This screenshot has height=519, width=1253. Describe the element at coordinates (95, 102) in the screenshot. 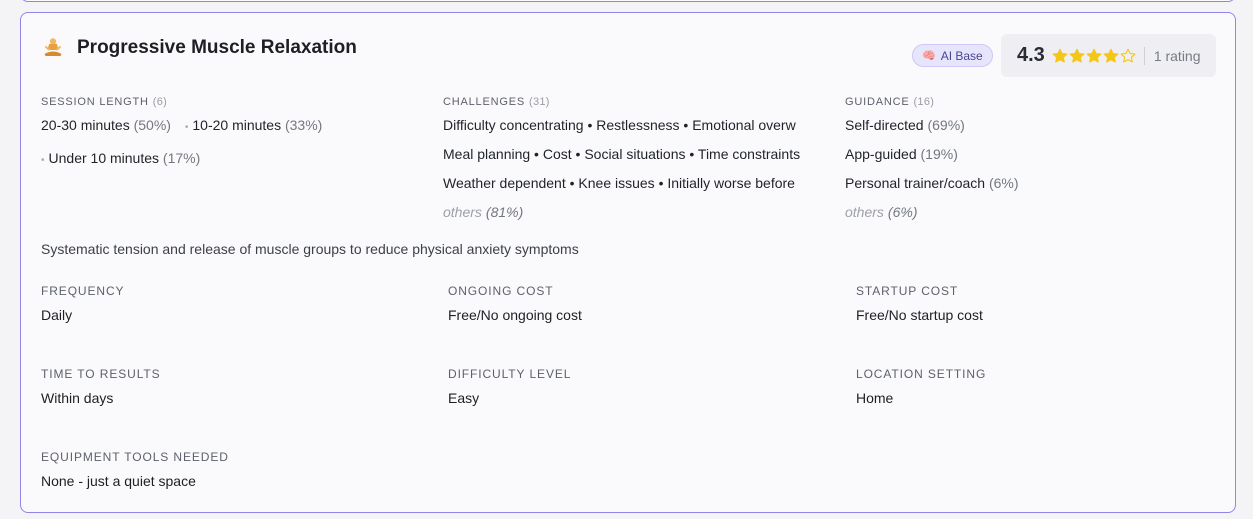

I see `session-length-label: SESSION LENGTH` at that location.